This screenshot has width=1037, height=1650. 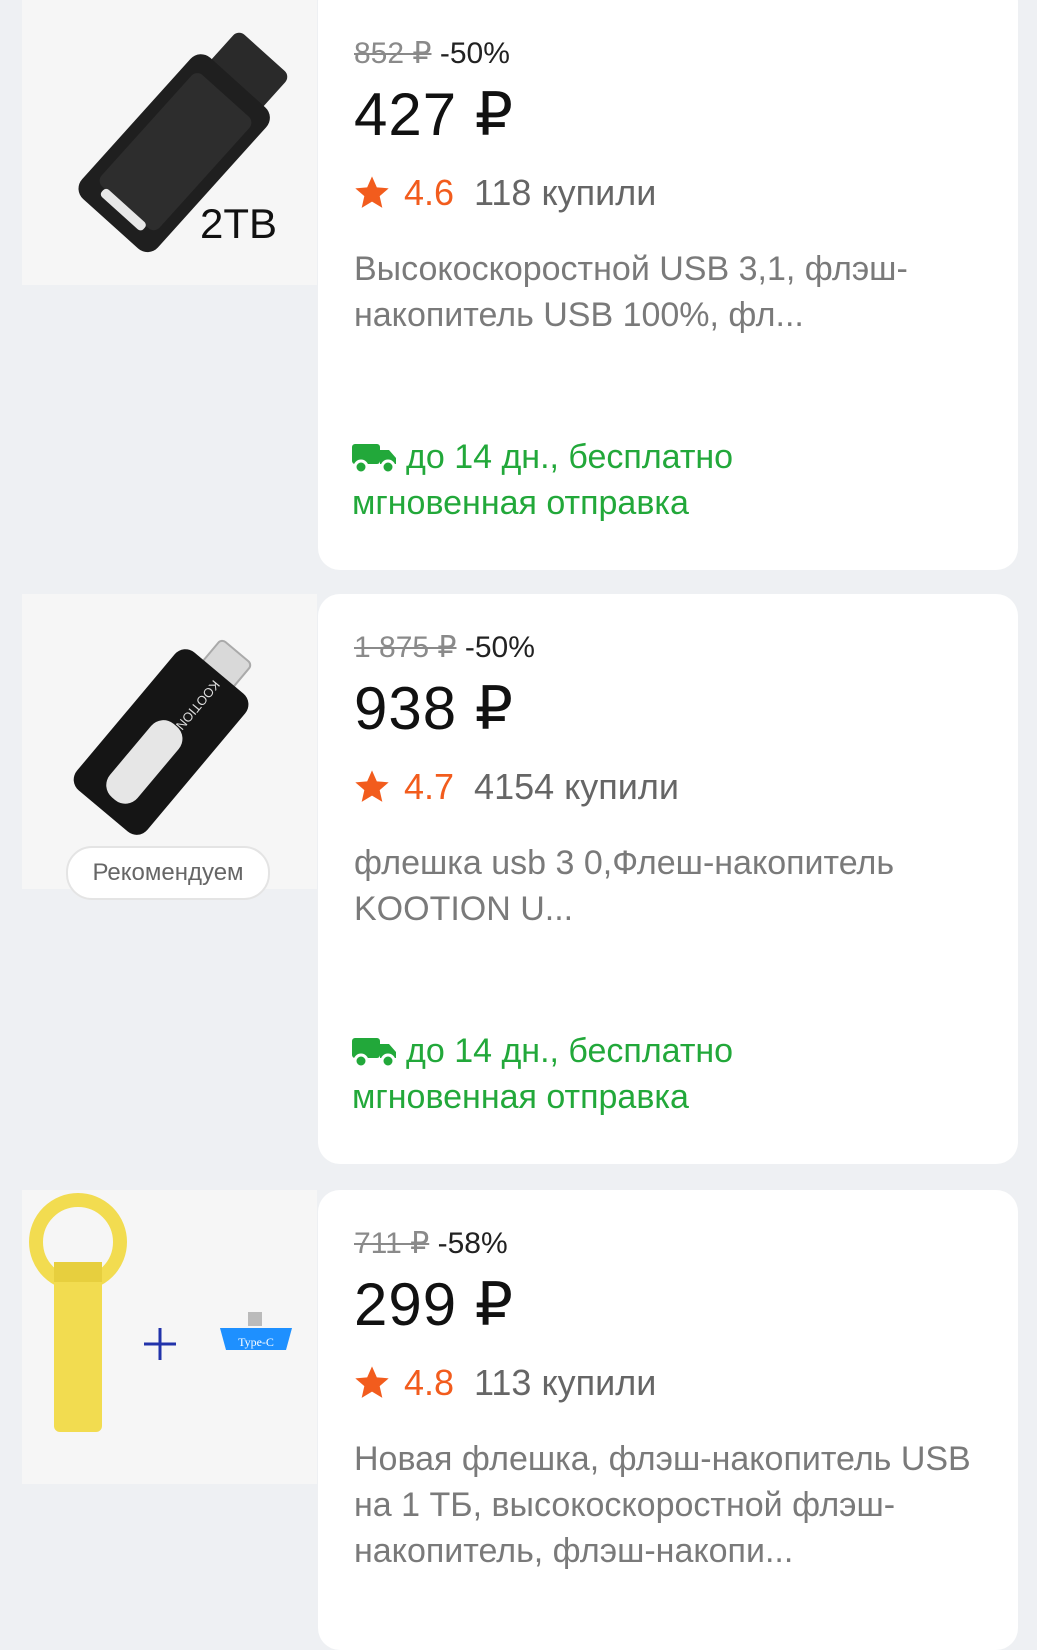 I want to click on product-image: KOOTION Рекомендуем, so click(x=169, y=747).